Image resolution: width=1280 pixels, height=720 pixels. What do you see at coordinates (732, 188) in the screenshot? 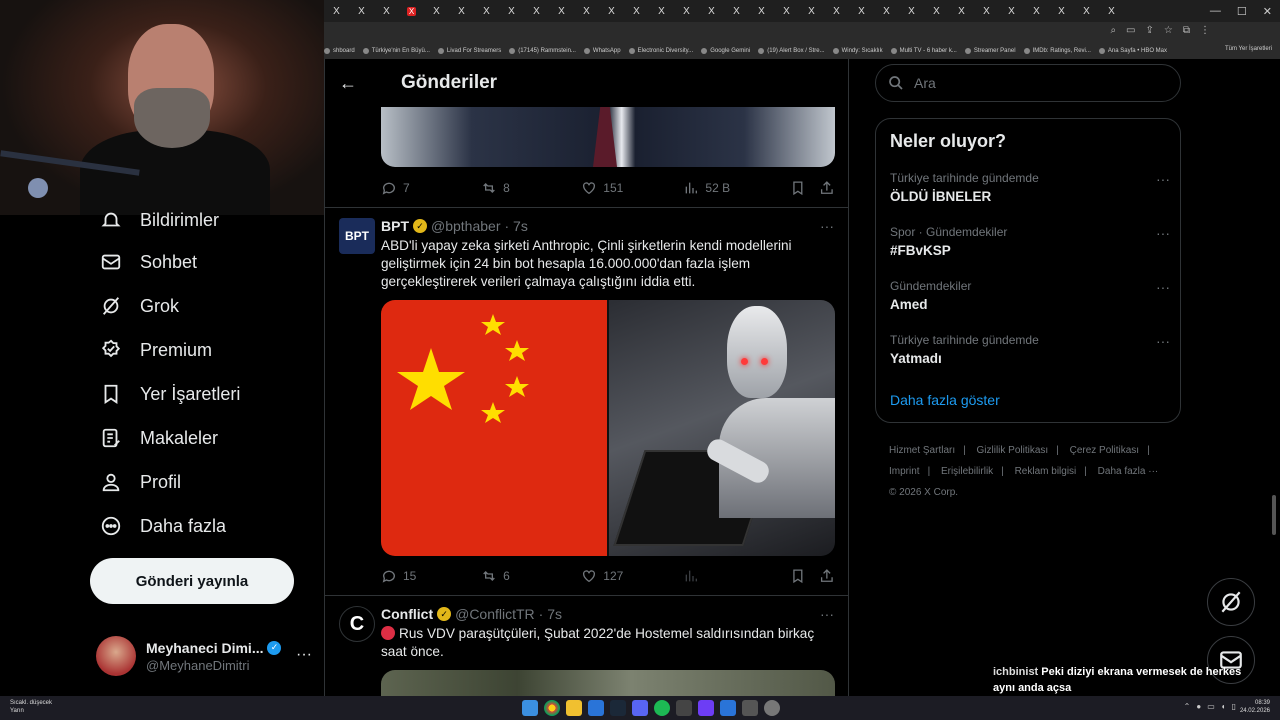
I see `views-button: 52 B` at bounding box center [732, 188].